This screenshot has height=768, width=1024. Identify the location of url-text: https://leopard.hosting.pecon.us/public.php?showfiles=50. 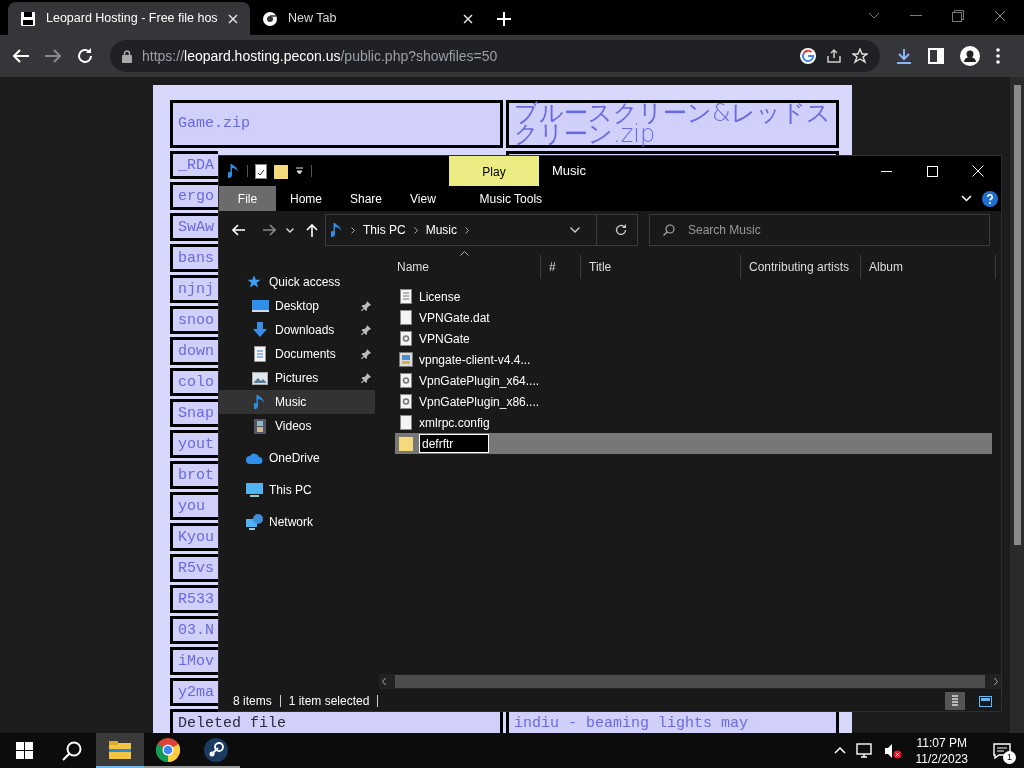
(320, 56).